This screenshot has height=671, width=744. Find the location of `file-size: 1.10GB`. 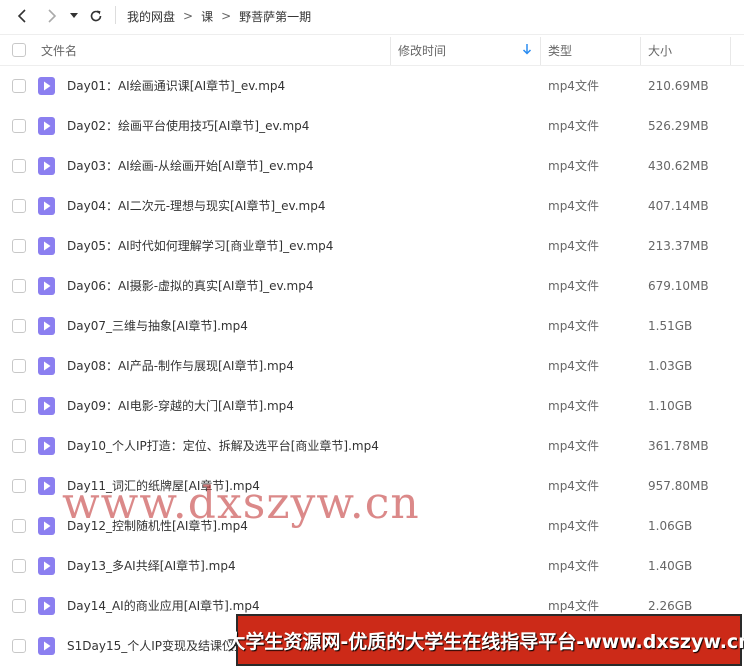

file-size: 1.10GB is located at coordinates (670, 406).